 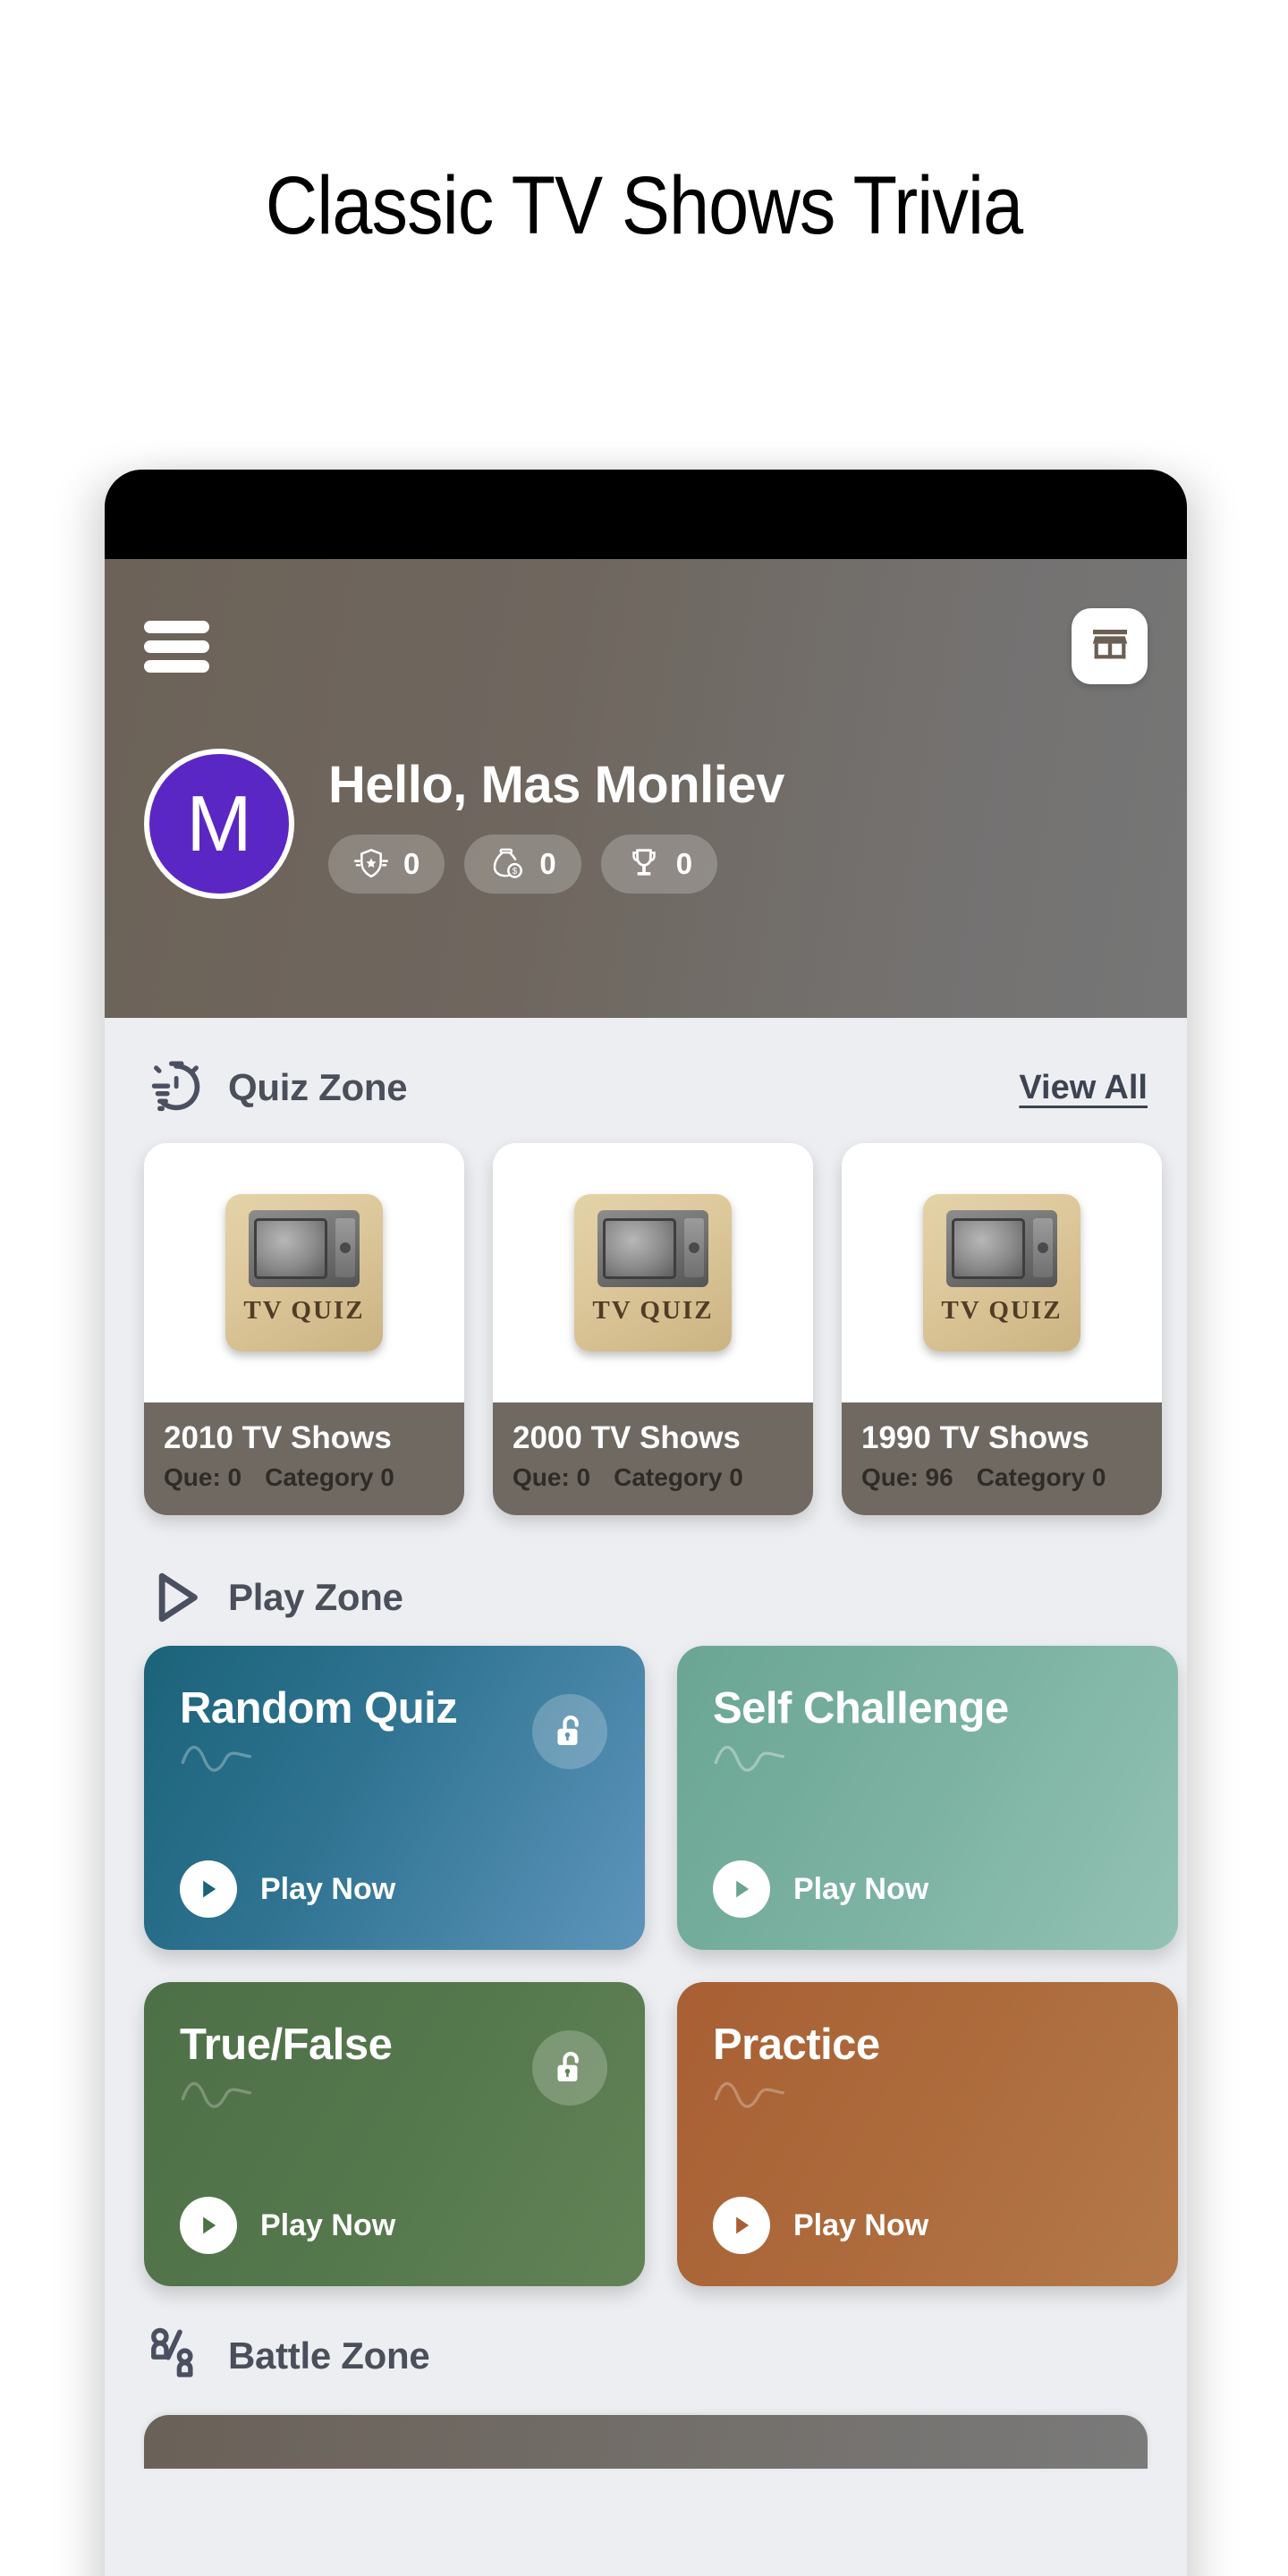 I want to click on quiz-card: TV QUIZ 2010 TV Shows Que: 0 Category 0, so click(x=304, y=1329).